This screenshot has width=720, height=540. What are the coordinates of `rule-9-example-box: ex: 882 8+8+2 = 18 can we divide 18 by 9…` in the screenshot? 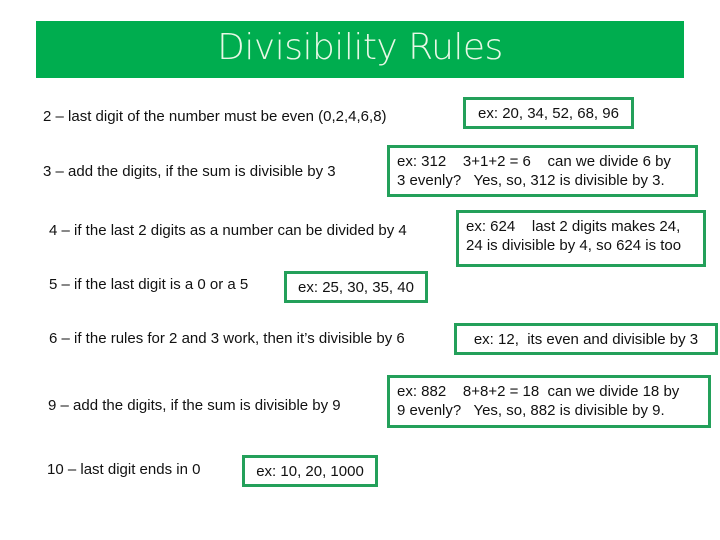 It's located at (549, 401).